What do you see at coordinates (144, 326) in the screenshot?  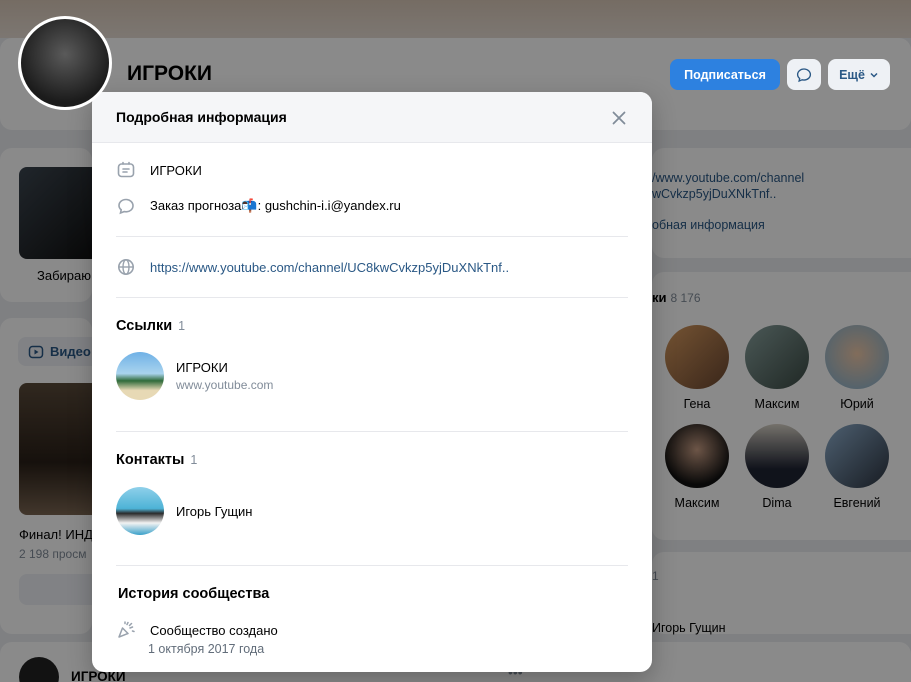 I see `links-title: Ссылки` at bounding box center [144, 326].